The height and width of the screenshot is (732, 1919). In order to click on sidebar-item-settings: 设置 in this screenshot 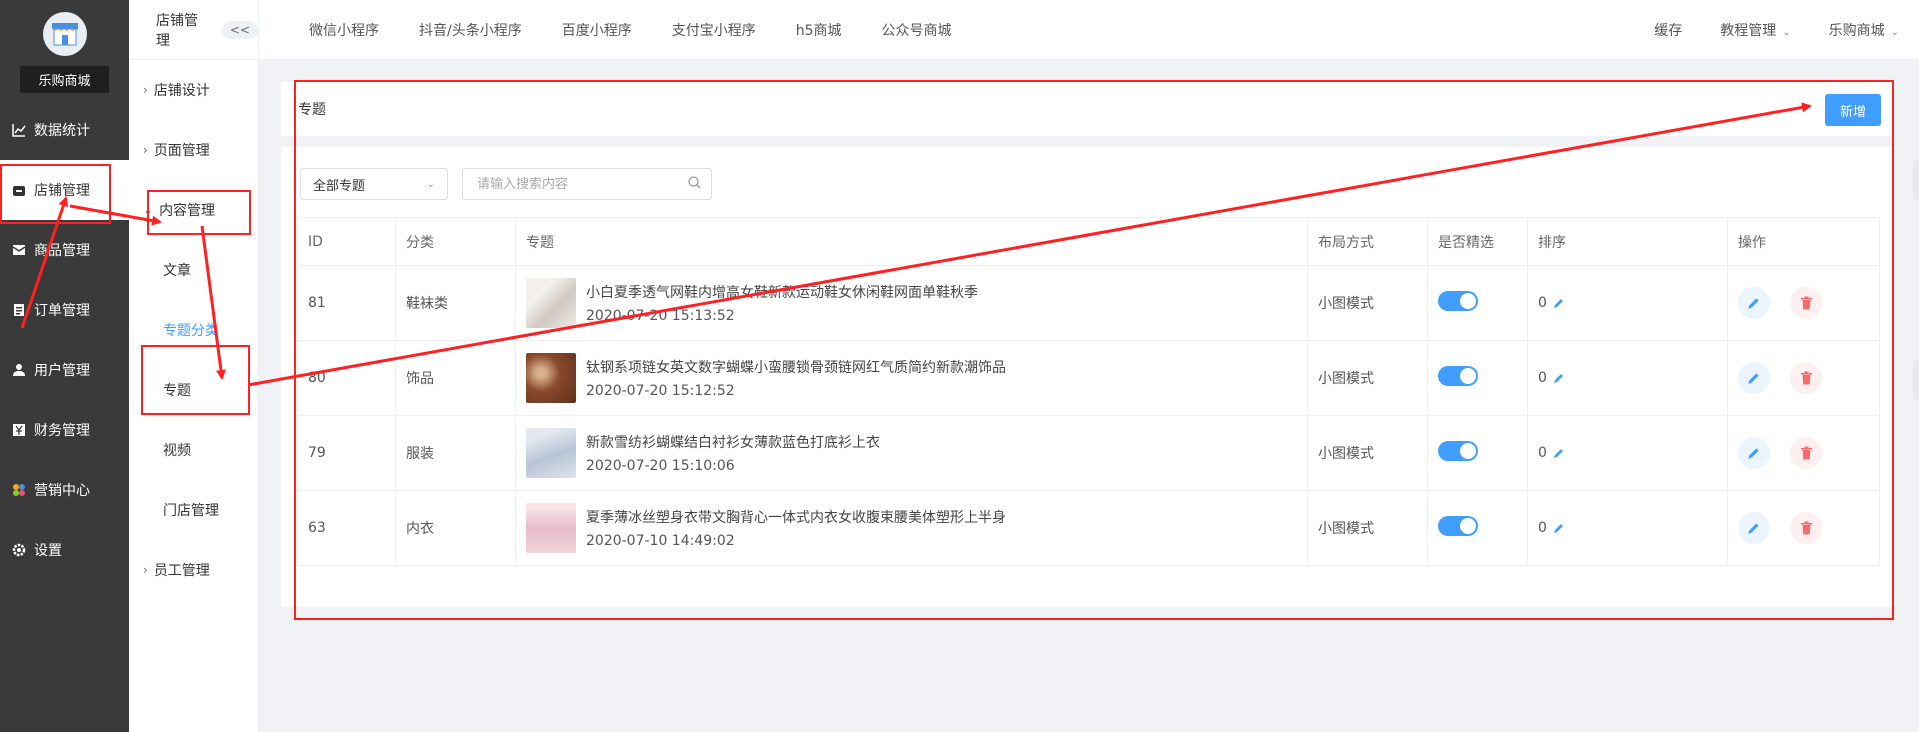, I will do `click(64, 550)`.